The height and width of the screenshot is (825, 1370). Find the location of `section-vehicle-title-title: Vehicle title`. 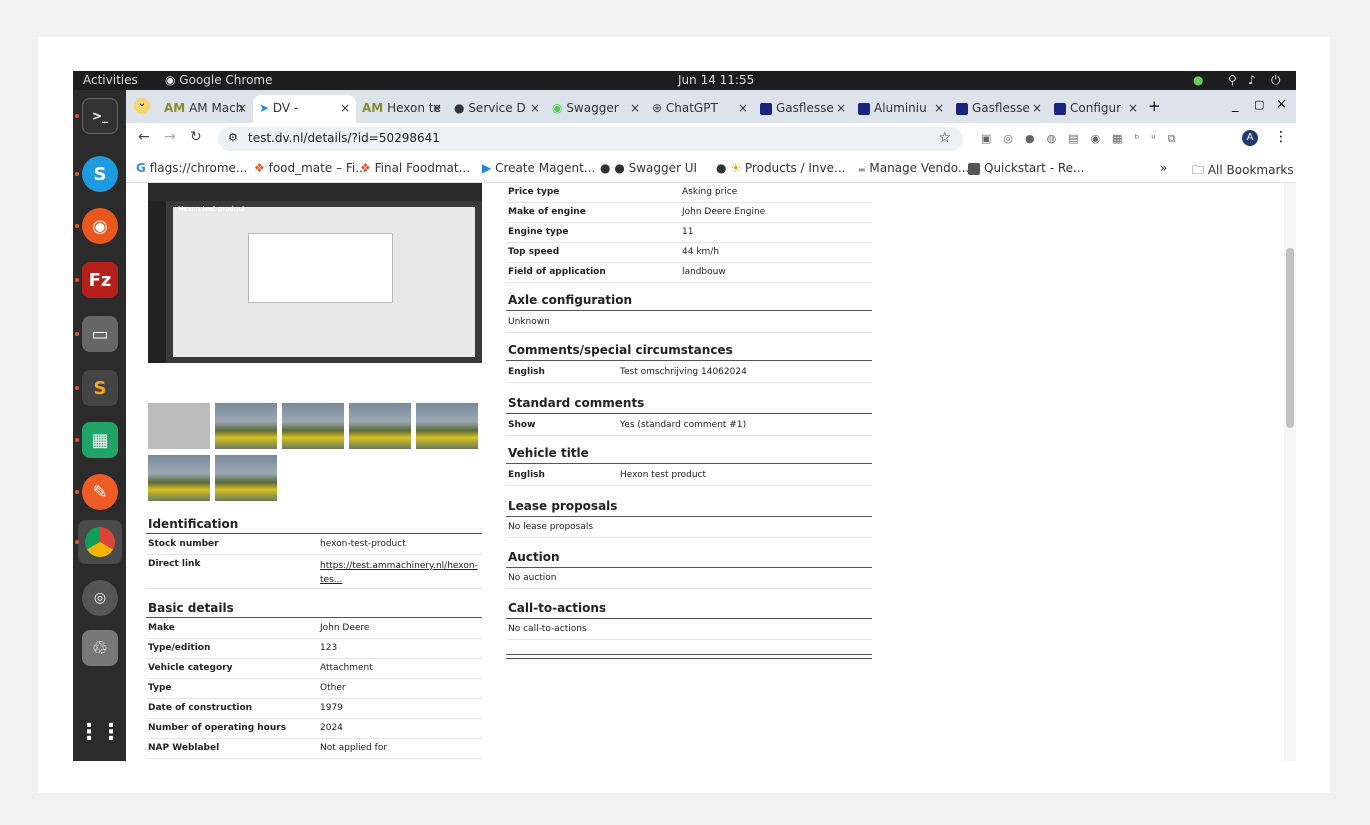

section-vehicle-title-title: Vehicle title is located at coordinates (548, 453).